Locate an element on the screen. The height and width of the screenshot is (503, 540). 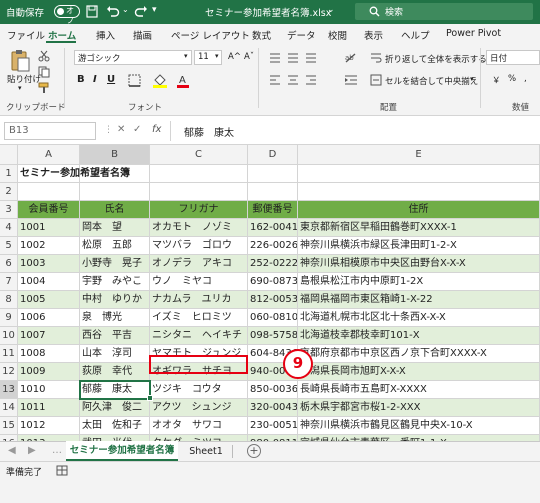
font-color-icon: A is located at coordinates (183, 80).